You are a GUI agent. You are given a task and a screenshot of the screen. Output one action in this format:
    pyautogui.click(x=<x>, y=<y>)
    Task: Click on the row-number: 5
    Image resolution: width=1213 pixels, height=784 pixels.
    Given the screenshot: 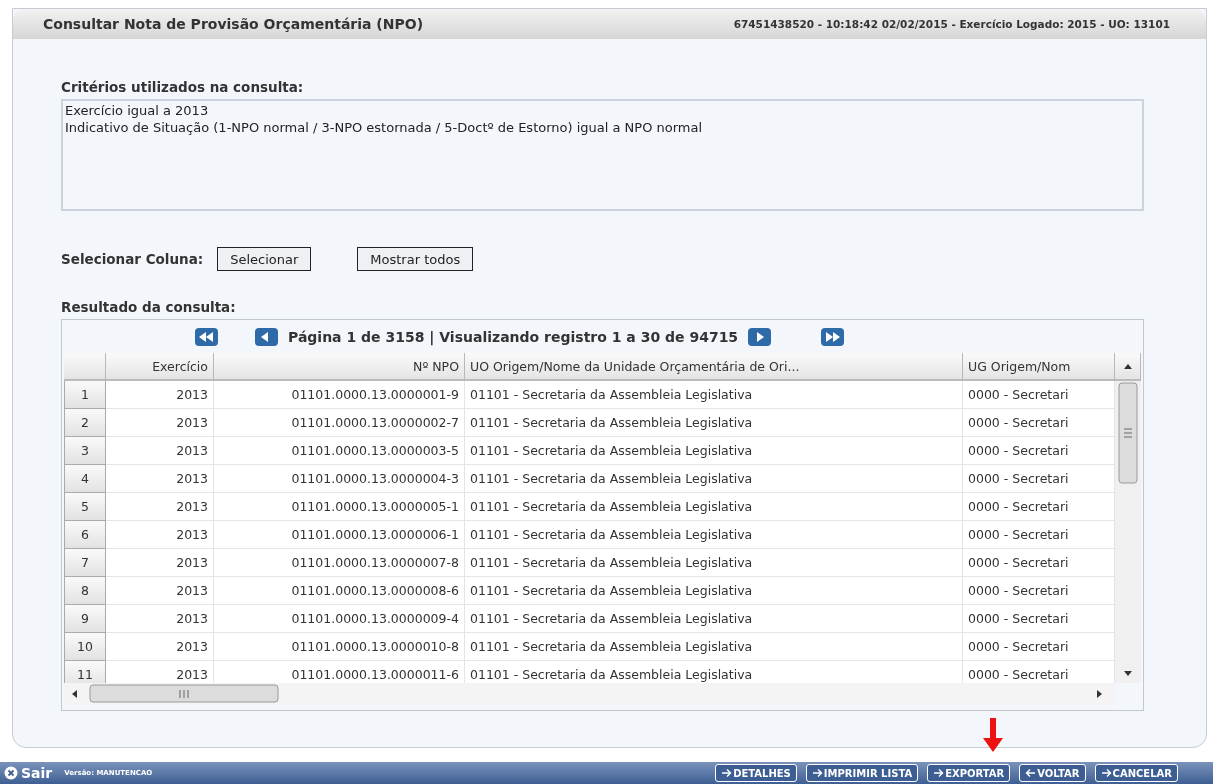 What is the action you would take?
    pyautogui.click(x=85, y=507)
    